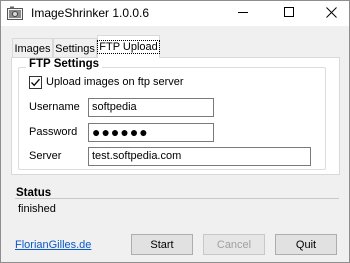  I want to click on quit-button: Quit, so click(306, 244).